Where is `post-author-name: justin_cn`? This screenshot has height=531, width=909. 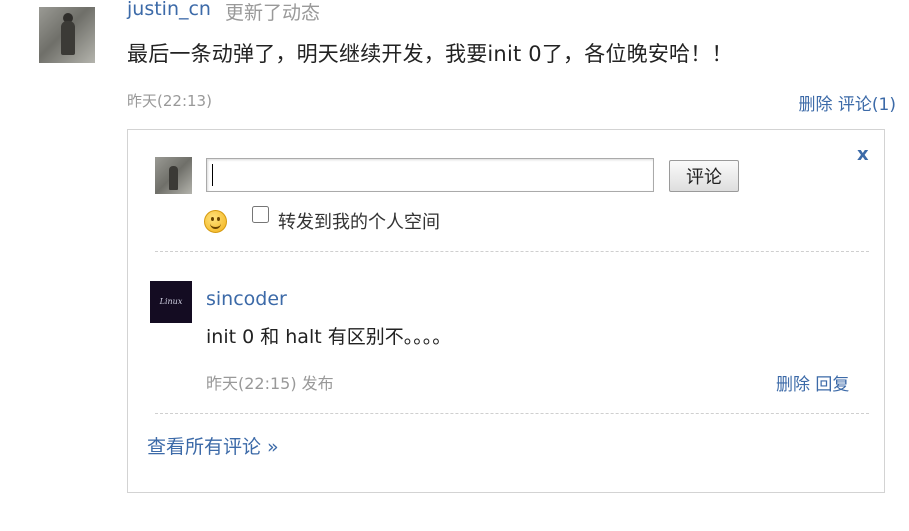
post-author-name: justin_cn is located at coordinates (169, 10).